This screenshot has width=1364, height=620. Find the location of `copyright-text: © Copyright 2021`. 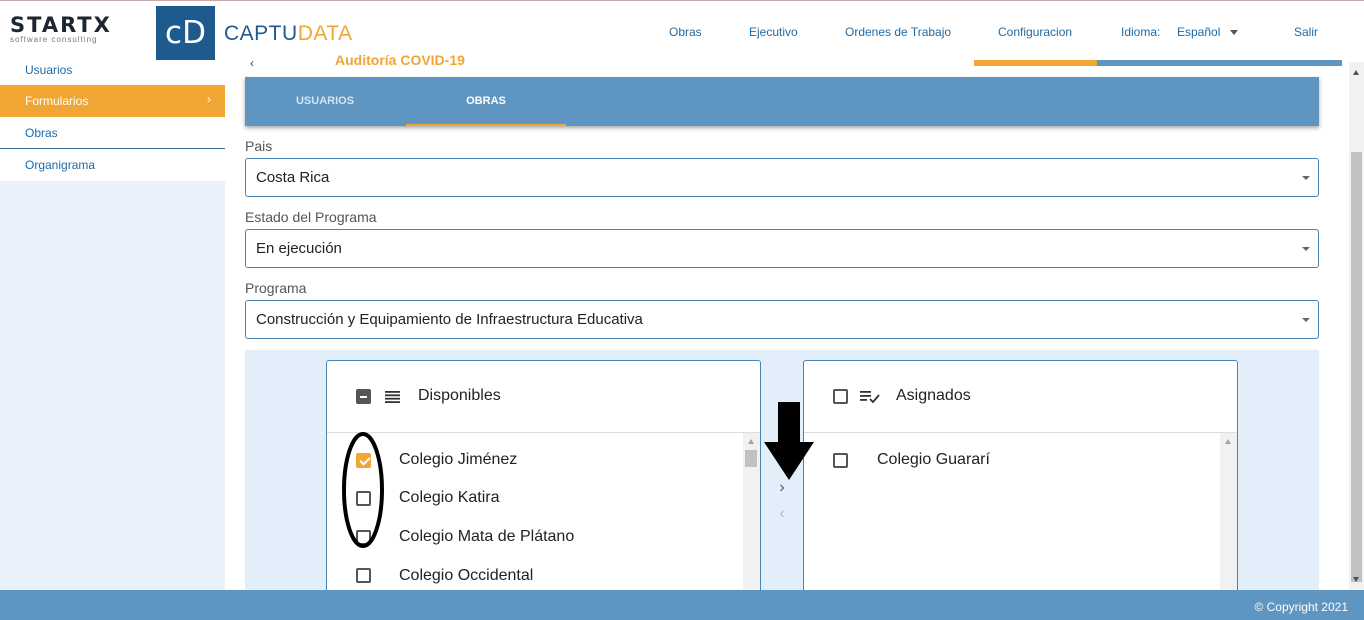

copyright-text: © Copyright 2021 is located at coordinates (1301, 607).